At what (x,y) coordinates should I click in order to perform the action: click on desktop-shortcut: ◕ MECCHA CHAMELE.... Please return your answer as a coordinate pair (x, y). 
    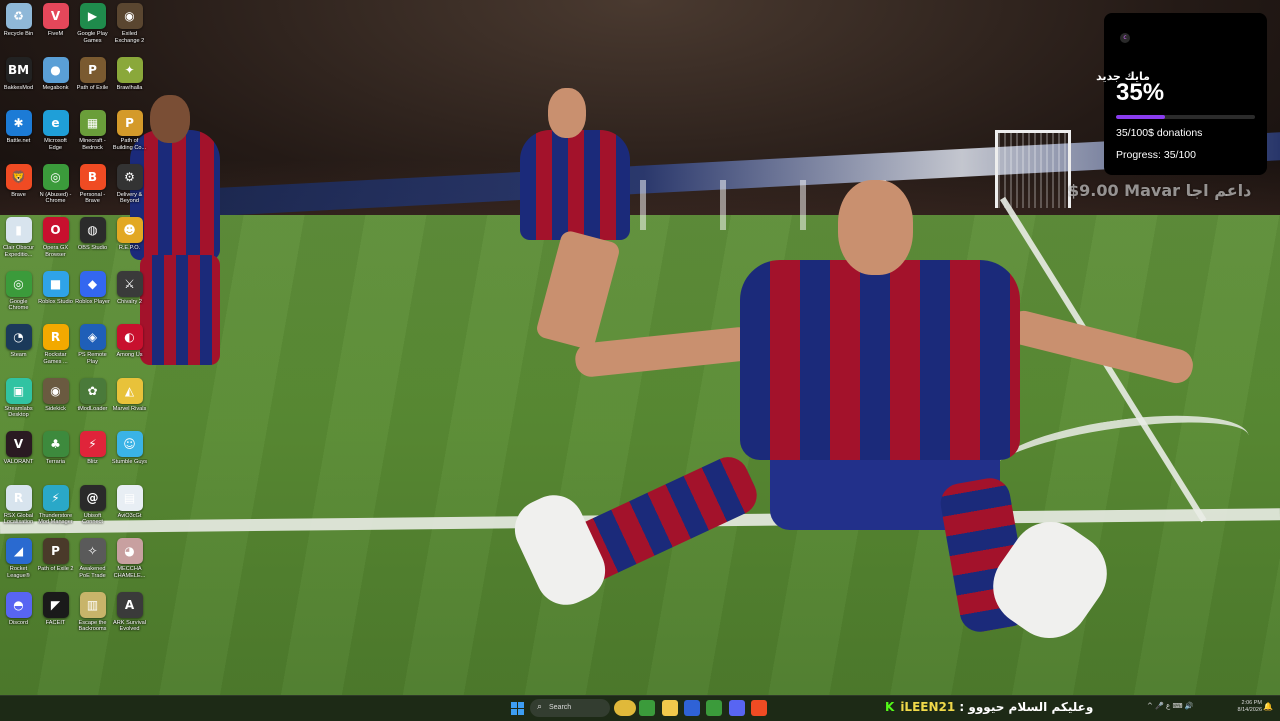
    Looking at the image, I should click on (129, 561).